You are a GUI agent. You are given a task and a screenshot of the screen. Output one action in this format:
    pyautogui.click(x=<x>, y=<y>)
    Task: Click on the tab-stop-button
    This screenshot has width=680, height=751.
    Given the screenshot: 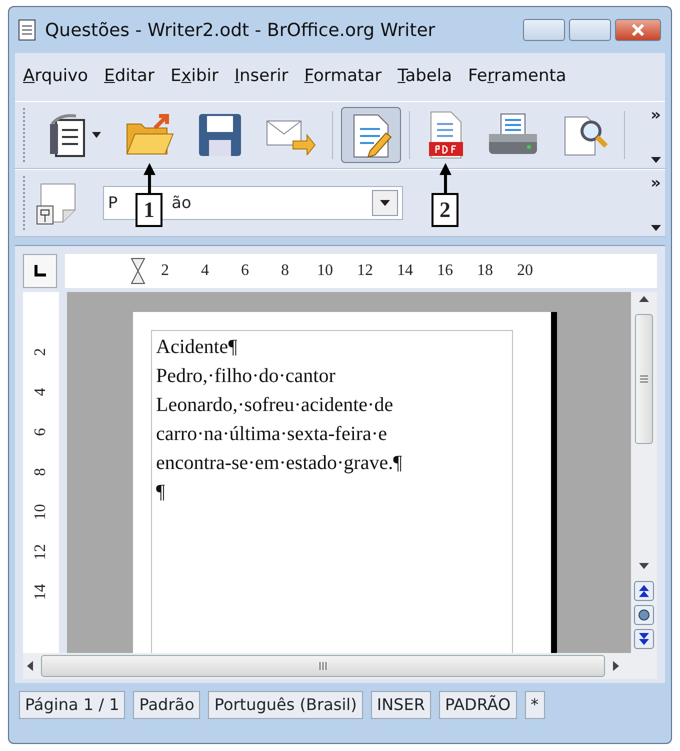 What is the action you would take?
    pyautogui.click(x=40, y=271)
    